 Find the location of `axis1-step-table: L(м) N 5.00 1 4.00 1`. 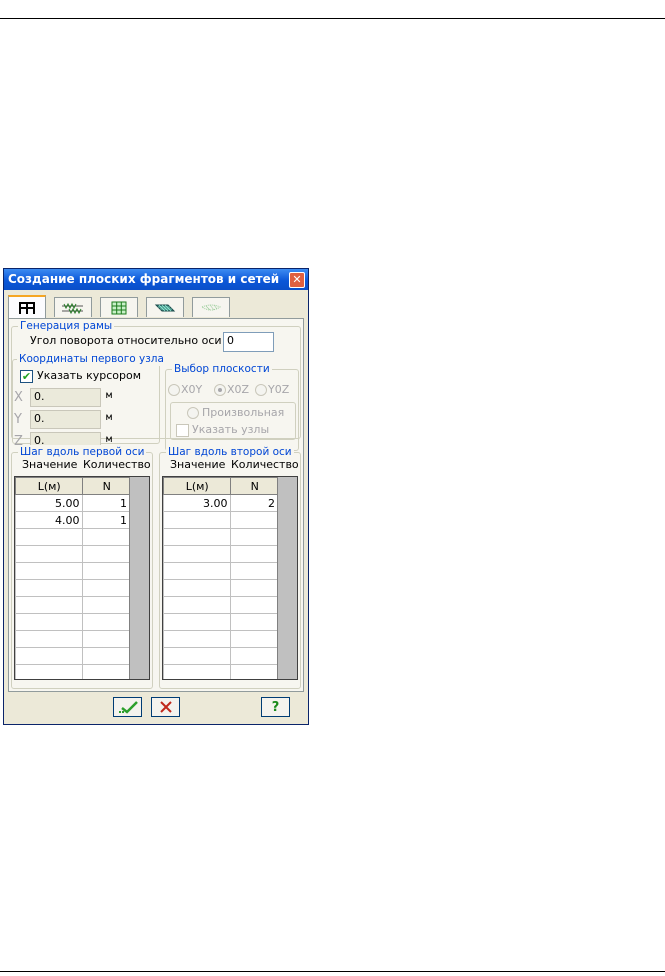

axis1-step-table: L(м) N 5.00 1 4.00 1 is located at coordinates (82, 578).